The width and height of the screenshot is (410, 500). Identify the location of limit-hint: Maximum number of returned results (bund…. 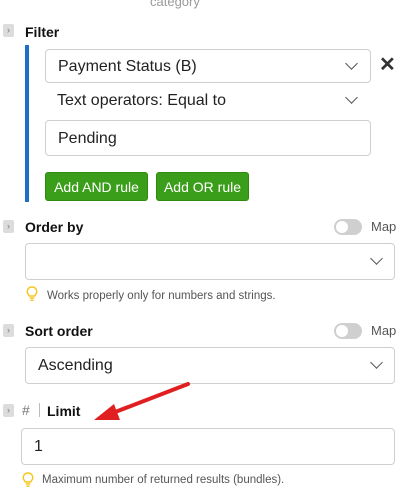
(163, 480).